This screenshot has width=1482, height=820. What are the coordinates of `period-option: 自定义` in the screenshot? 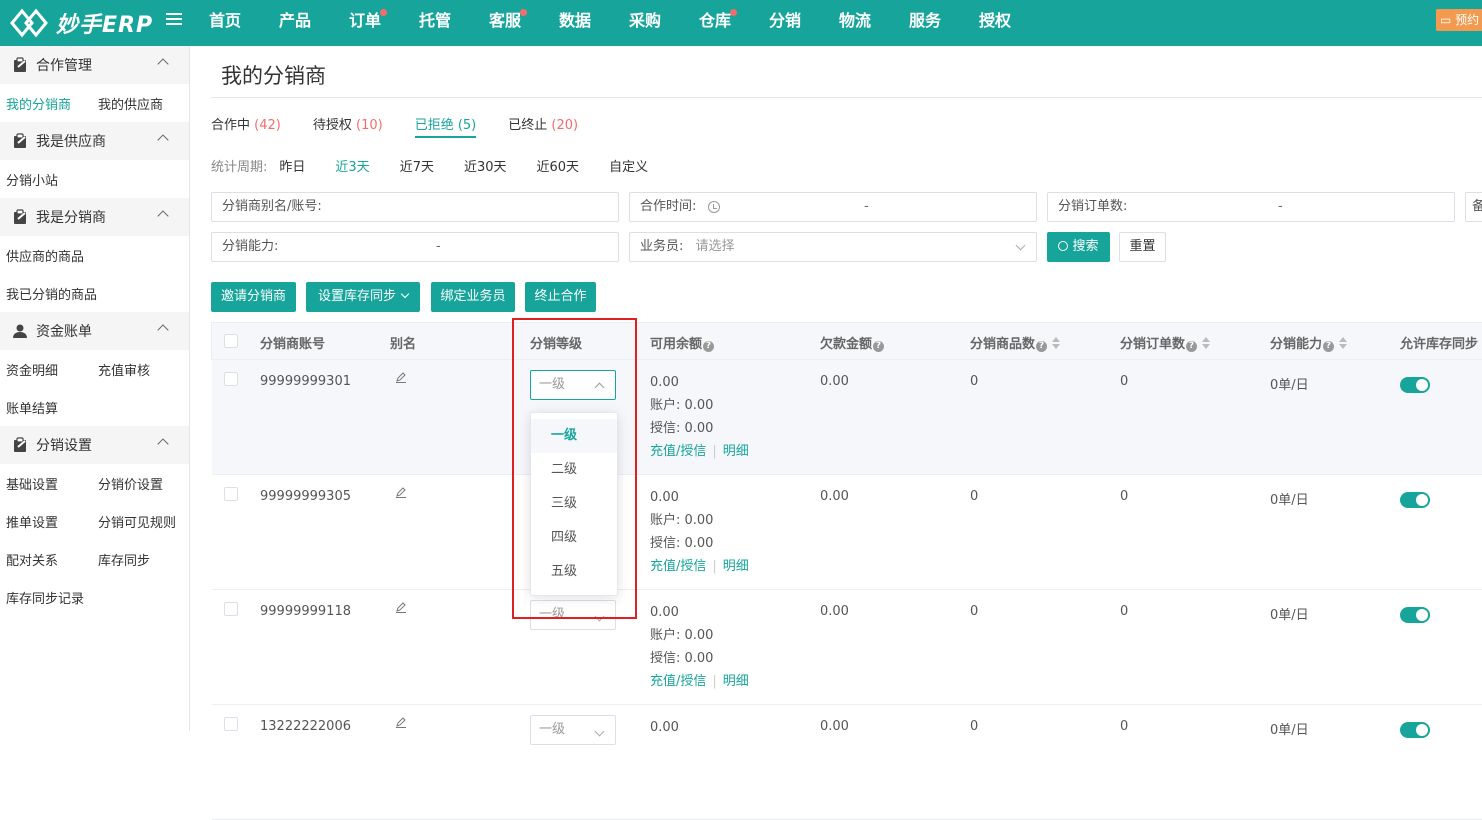 It's located at (628, 165).